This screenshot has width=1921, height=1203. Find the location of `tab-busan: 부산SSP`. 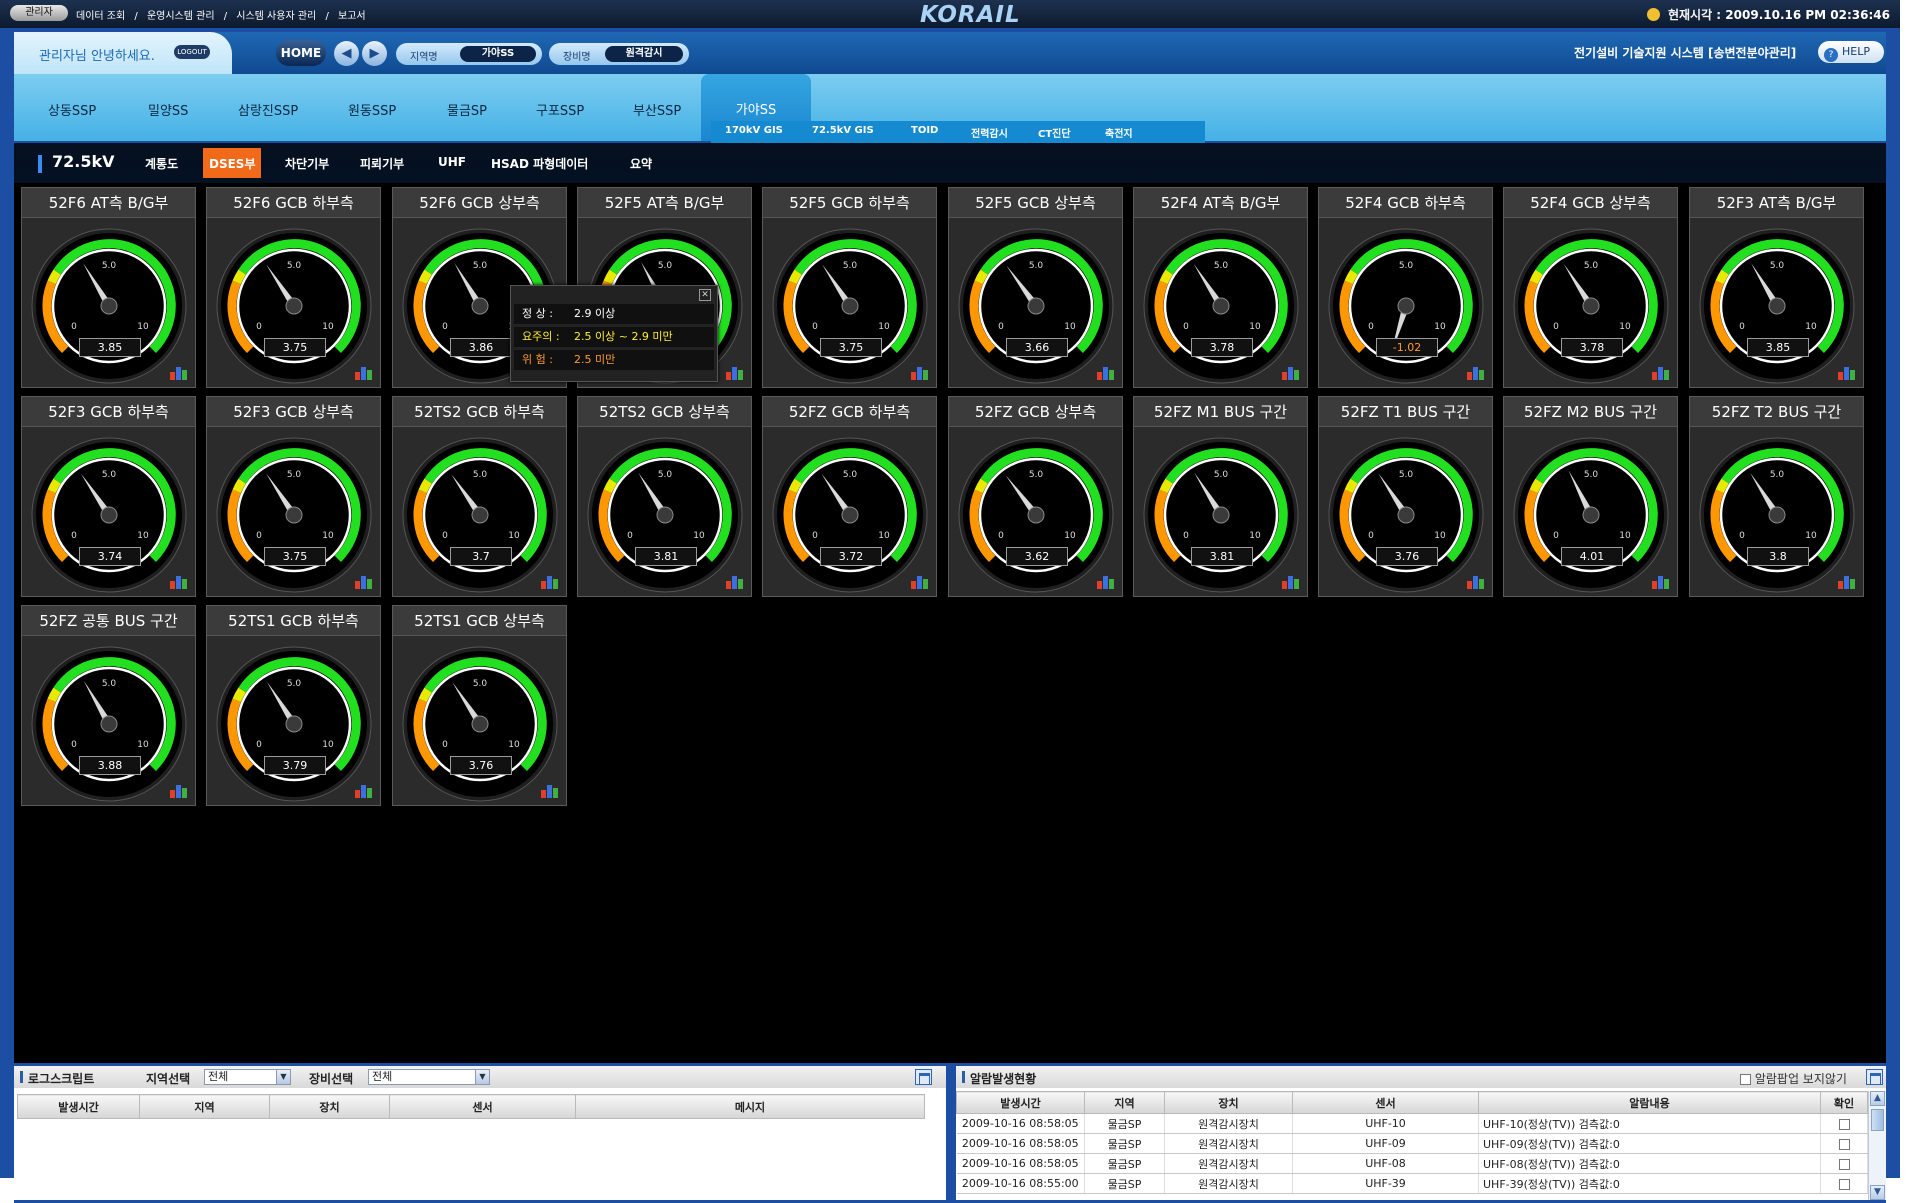

tab-busan: 부산SSP is located at coordinates (657, 109).